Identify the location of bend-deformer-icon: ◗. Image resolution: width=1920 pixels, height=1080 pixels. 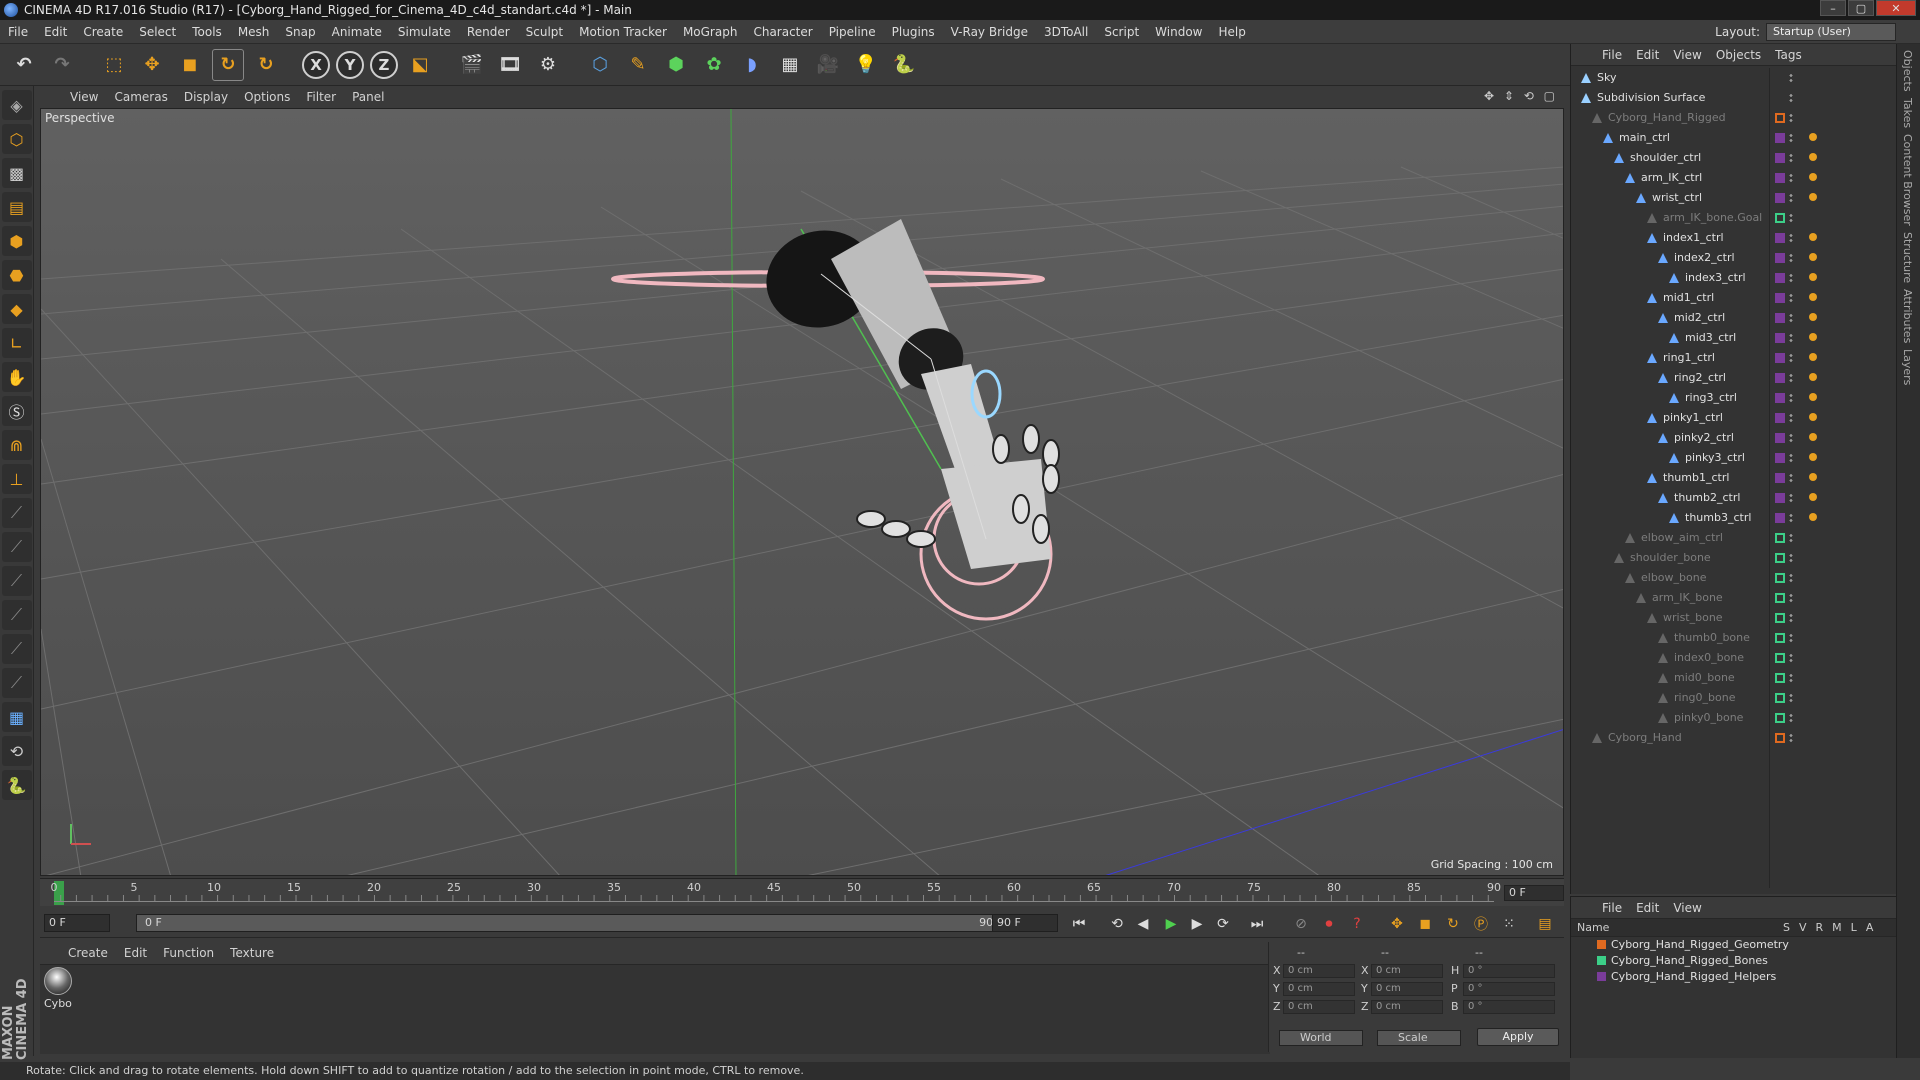
(752, 65).